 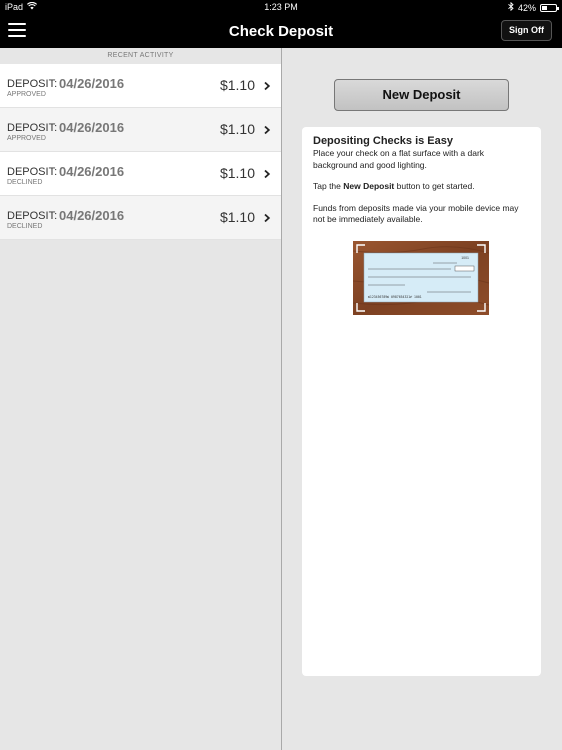 I want to click on page-title: Check Deposit, so click(x=281, y=31).